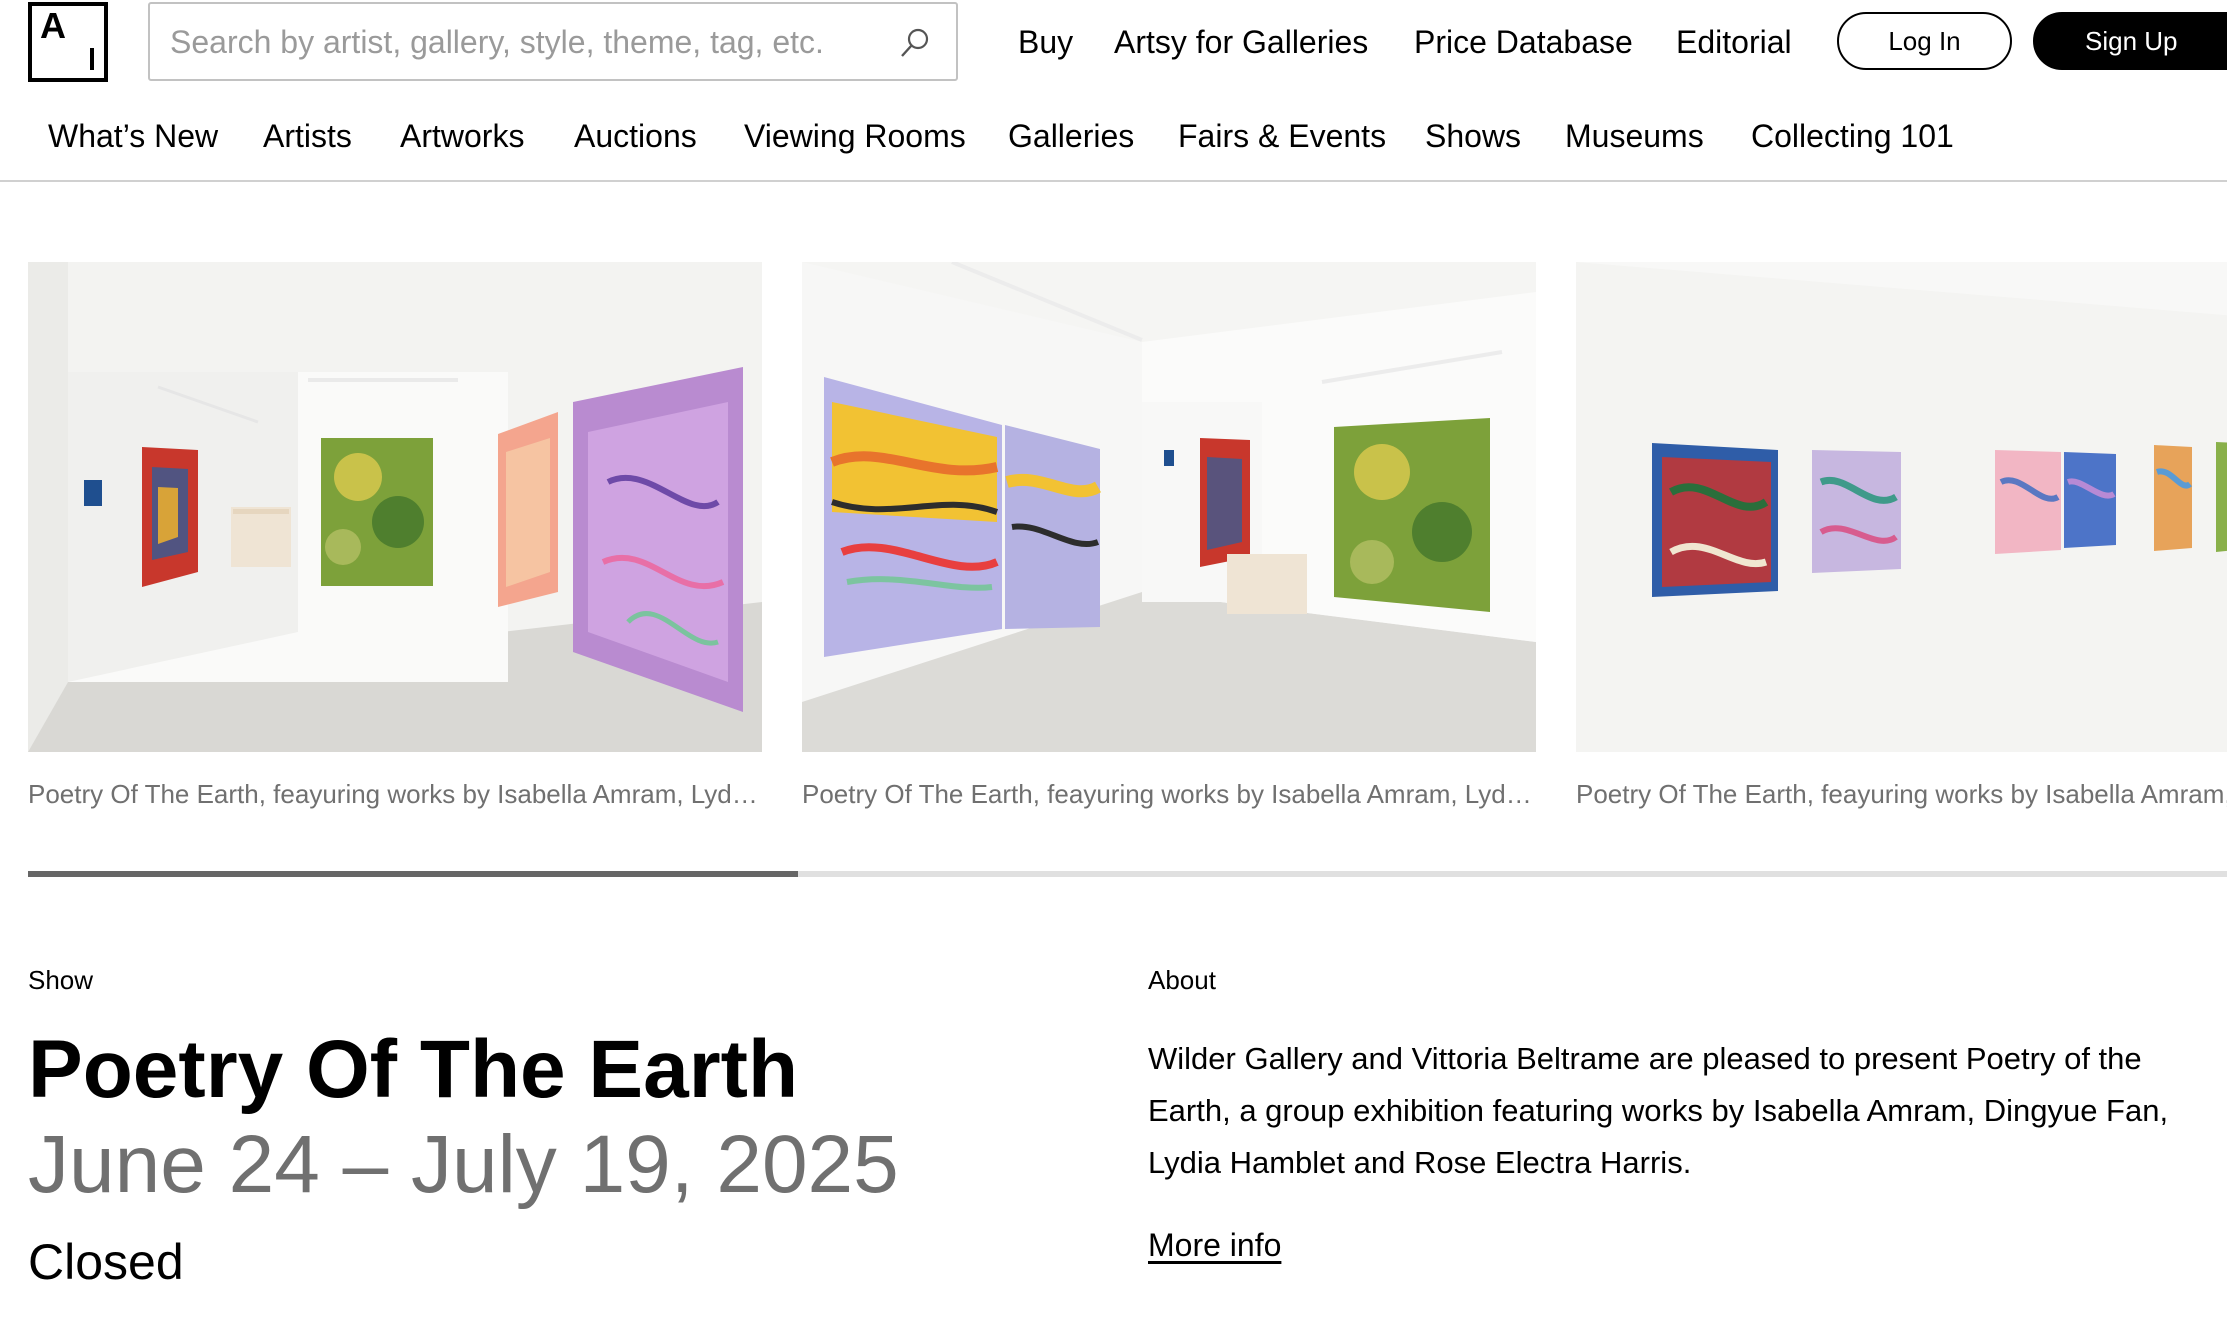 The width and height of the screenshot is (2227, 1317). What do you see at coordinates (1523, 42) in the screenshot?
I see `nav-price-database: Price Database` at bounding box center [1523, 42].